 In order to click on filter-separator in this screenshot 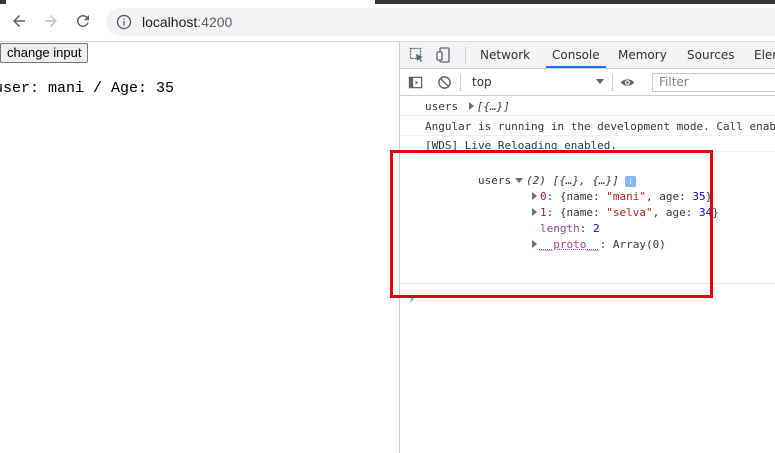, I will do `click(460, 82)`.